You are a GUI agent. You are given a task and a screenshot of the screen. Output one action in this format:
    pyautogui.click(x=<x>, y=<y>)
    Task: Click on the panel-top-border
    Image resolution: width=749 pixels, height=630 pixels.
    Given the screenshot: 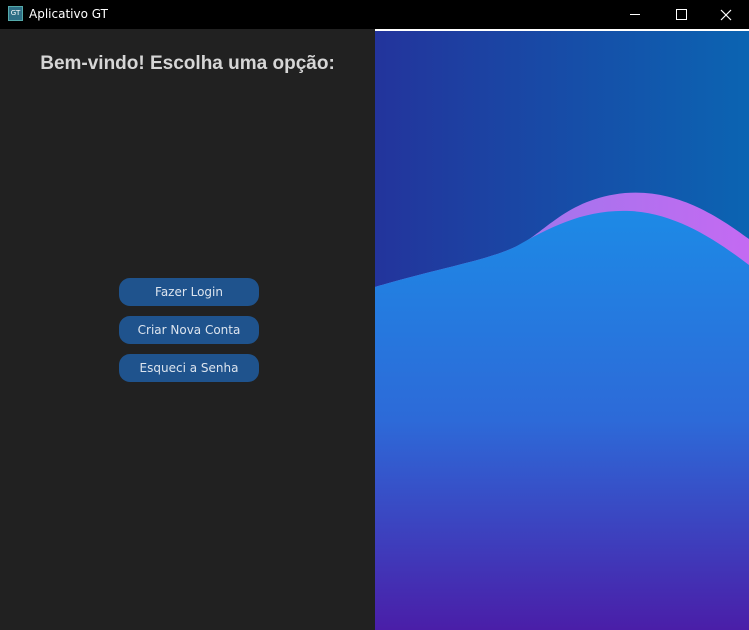 What is the action you would take?
    pyautogui.click(x=562, y=30)
    